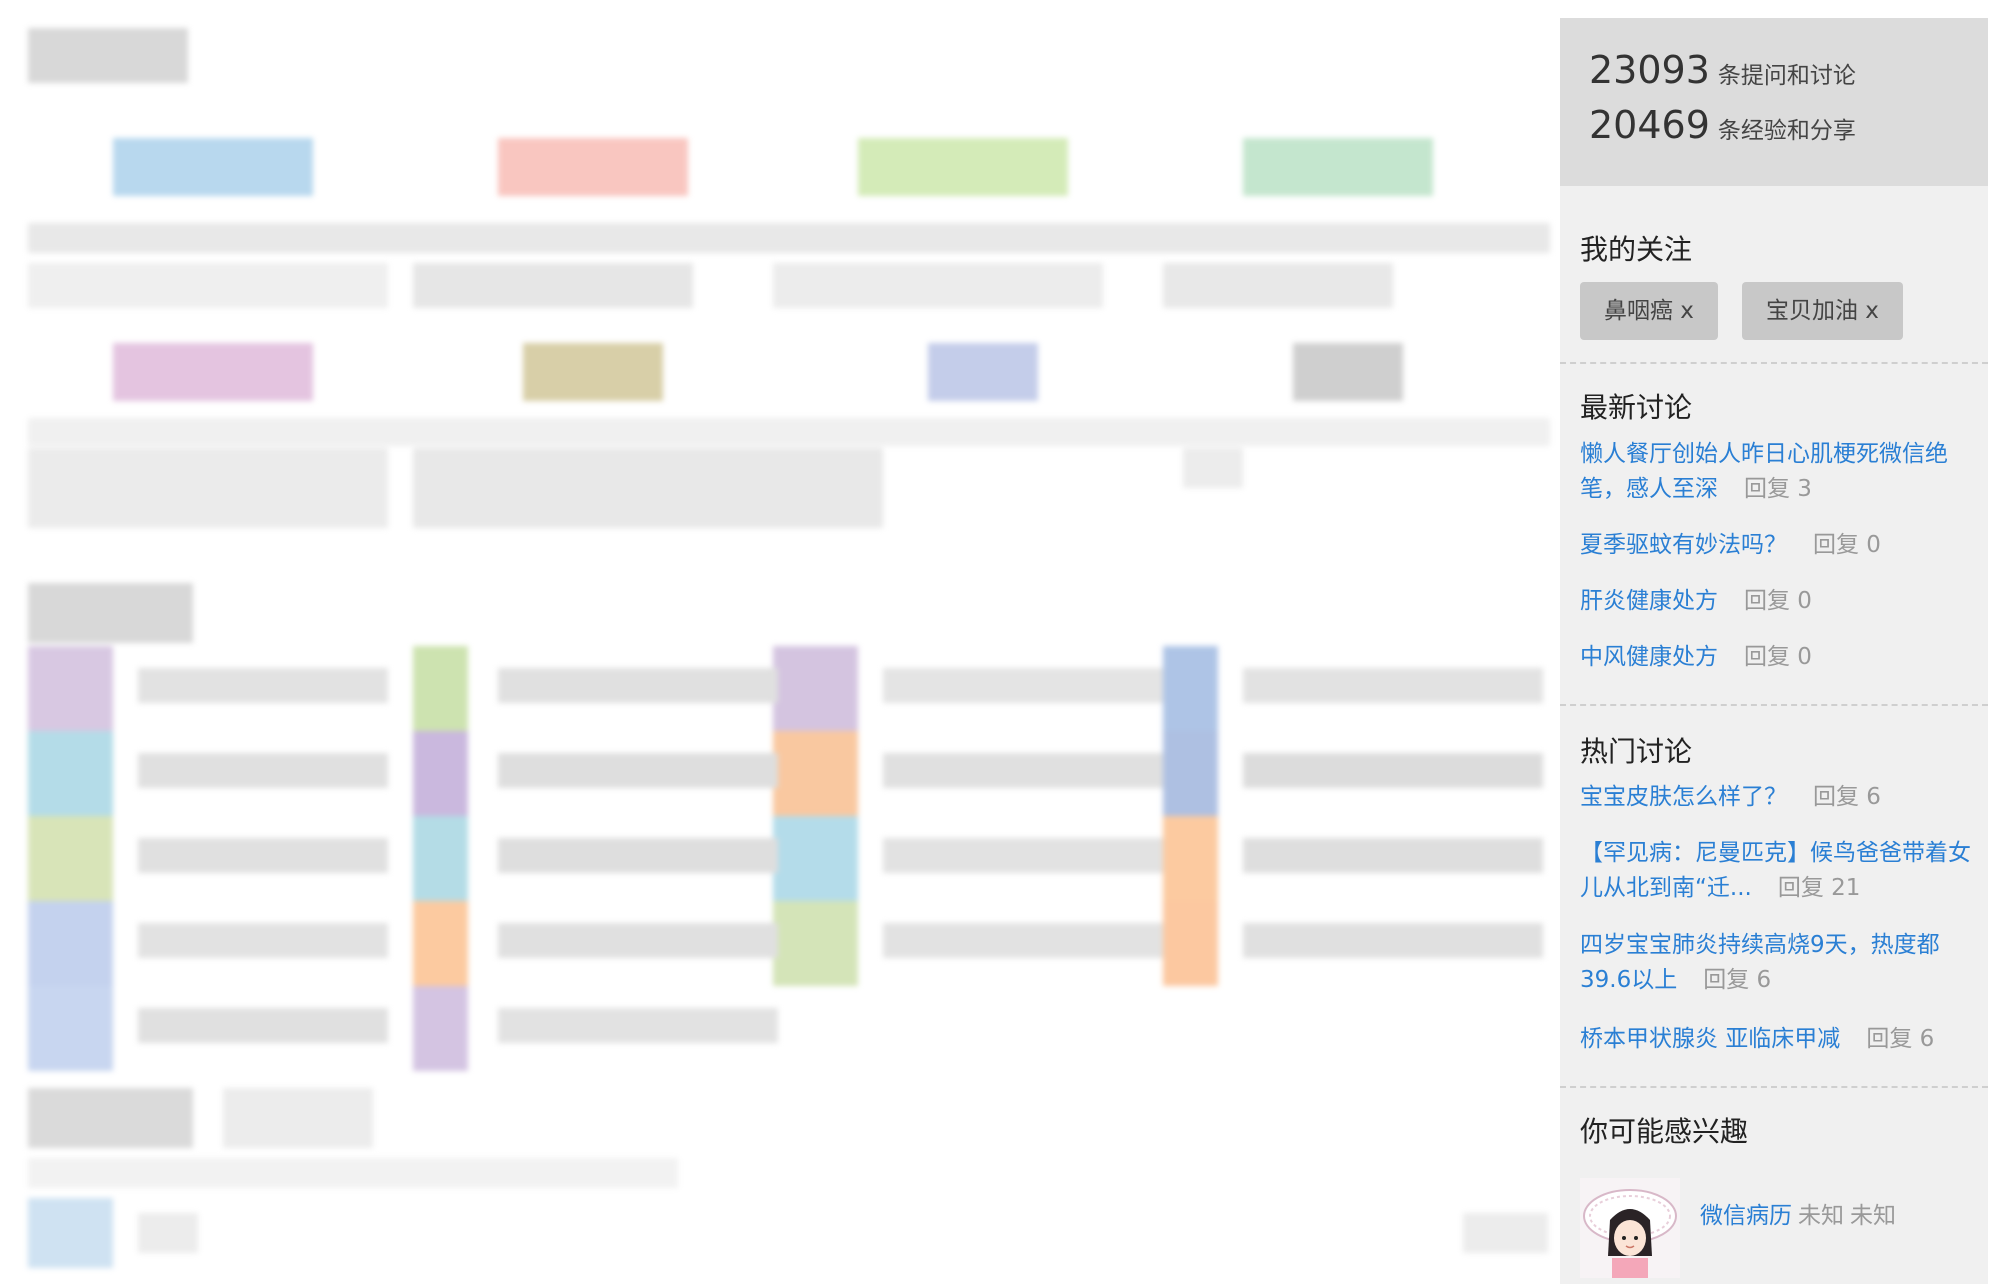 Image resolution: width=1998 pixels, height=1284 pixels. I want to click on experiences-label: 条经验和分享, so click(1786, 131).